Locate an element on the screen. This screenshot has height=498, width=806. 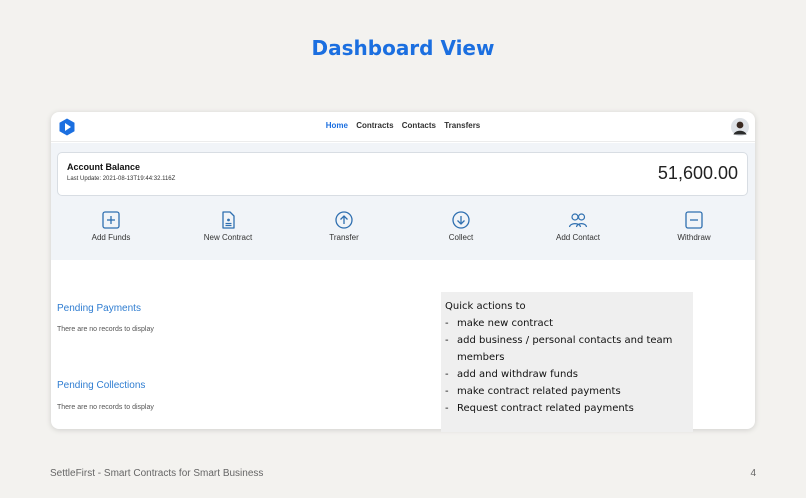
add-contact-button: Add Contact is located at coordinates (578, 226).